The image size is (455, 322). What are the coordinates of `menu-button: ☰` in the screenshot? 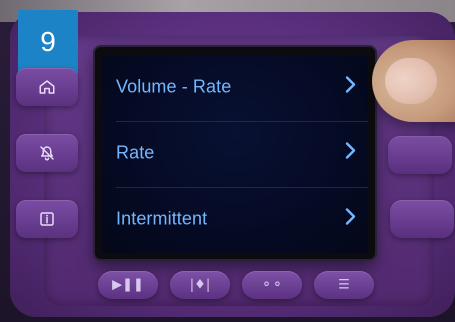 It's located at (344, 285).